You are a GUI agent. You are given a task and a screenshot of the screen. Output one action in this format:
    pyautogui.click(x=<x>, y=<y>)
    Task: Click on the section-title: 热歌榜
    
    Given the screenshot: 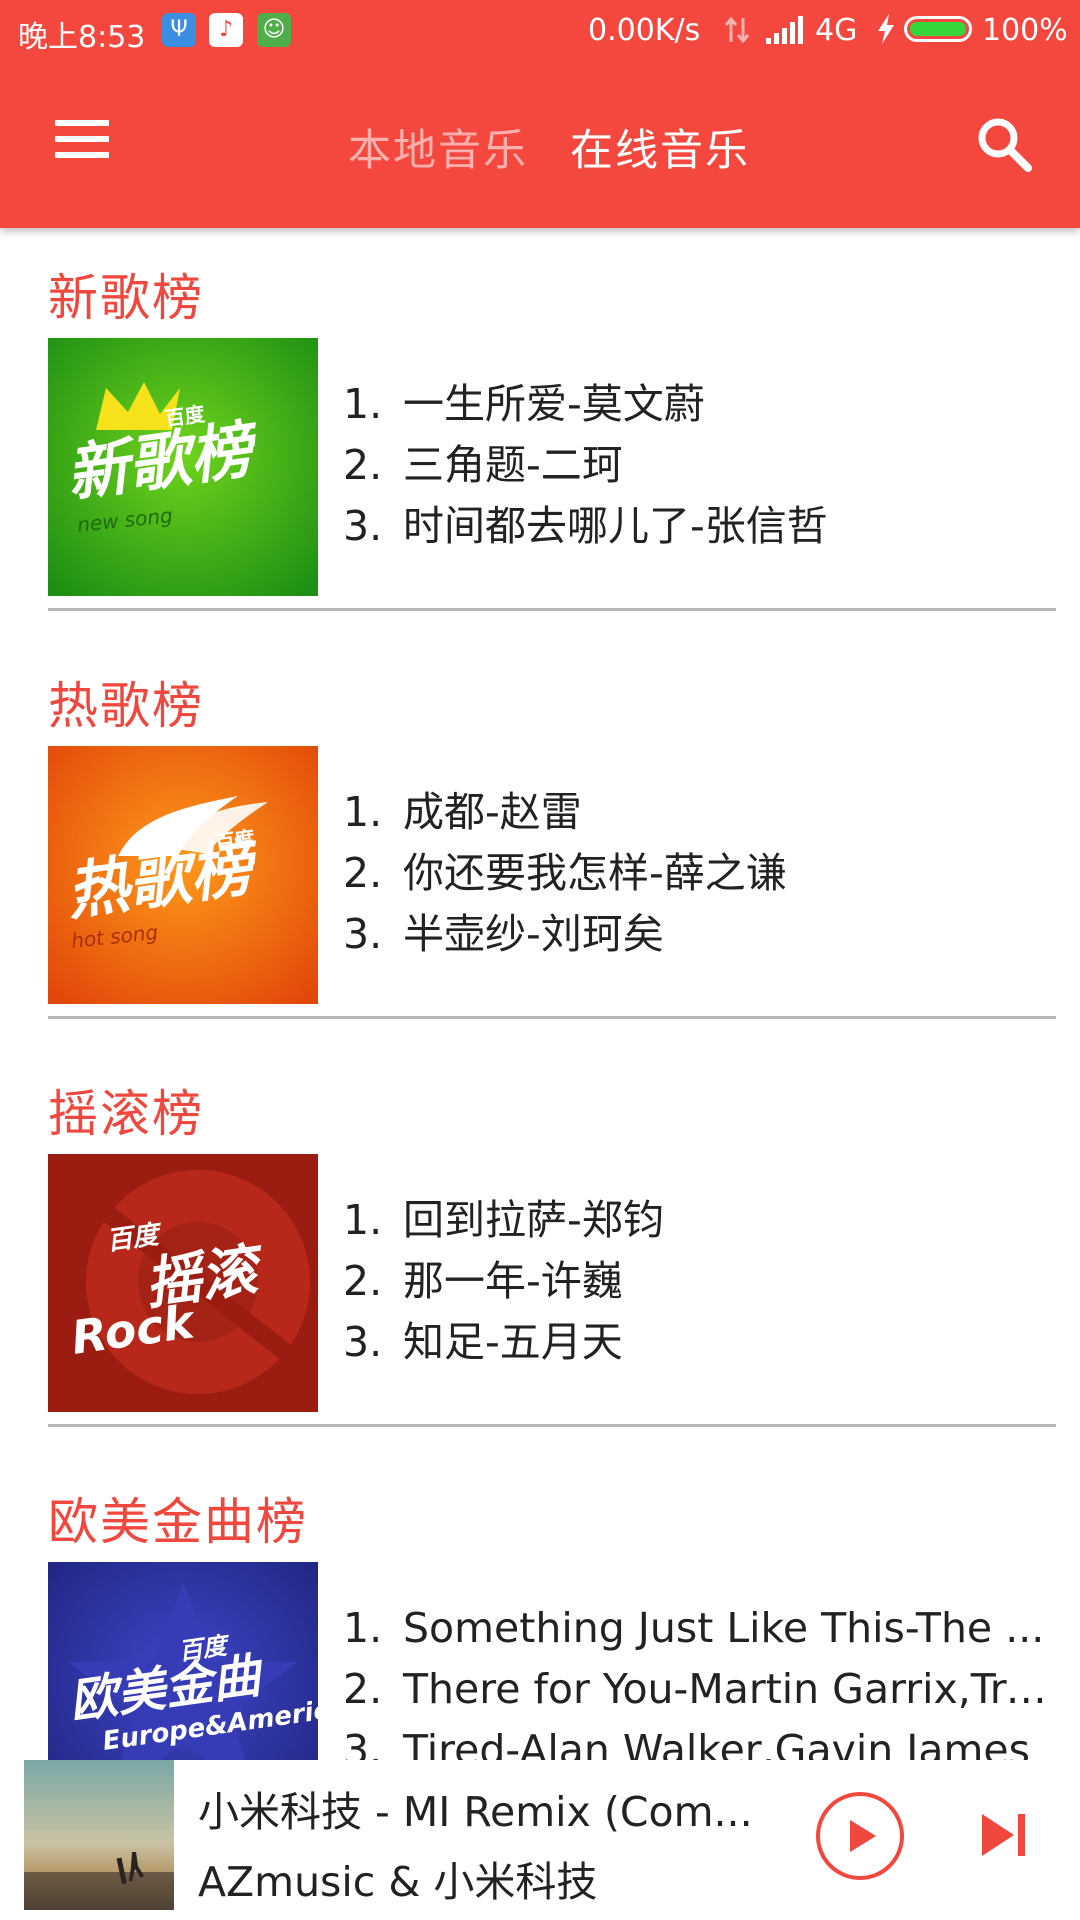 What is the action you would take?
    pyautogui.click(x=126, y=706)
    